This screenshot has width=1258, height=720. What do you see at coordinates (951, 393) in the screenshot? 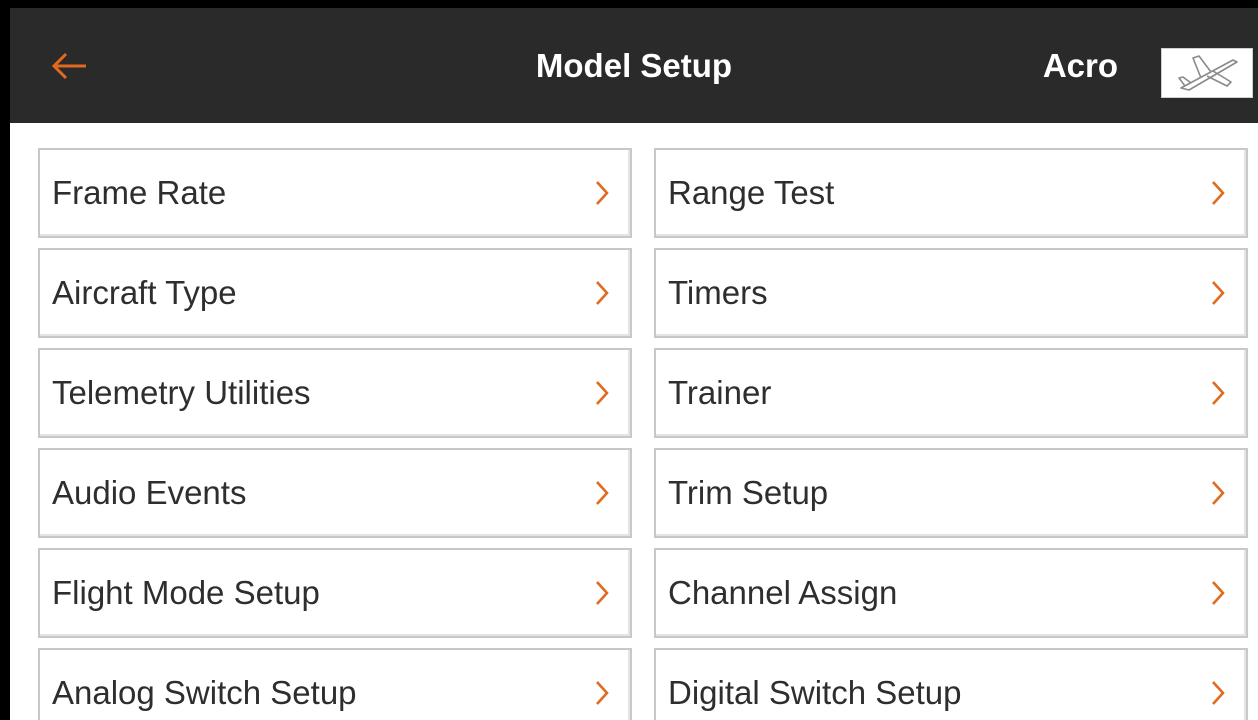
I see `menu-item-trainer: Trainer` at bounding box center [951, 393].